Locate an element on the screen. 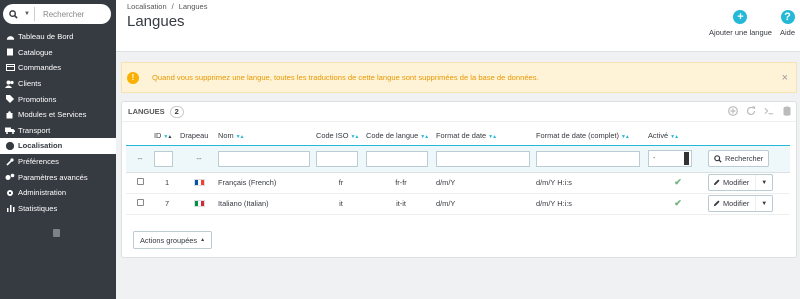 The height and width of the screenshot is (299, 800). header-actions is located at coordinates (749, 136).